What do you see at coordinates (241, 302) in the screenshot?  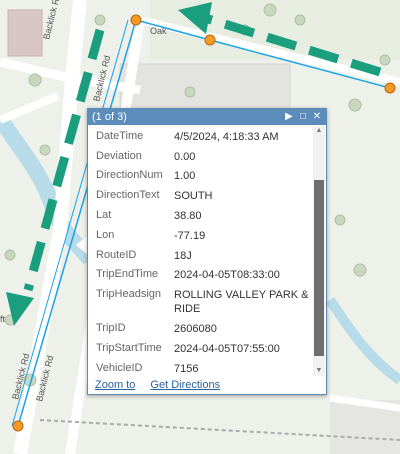 I see `field-value: ROLLING VALLEY PARK & RIDE` at bounding box center [241, 302].